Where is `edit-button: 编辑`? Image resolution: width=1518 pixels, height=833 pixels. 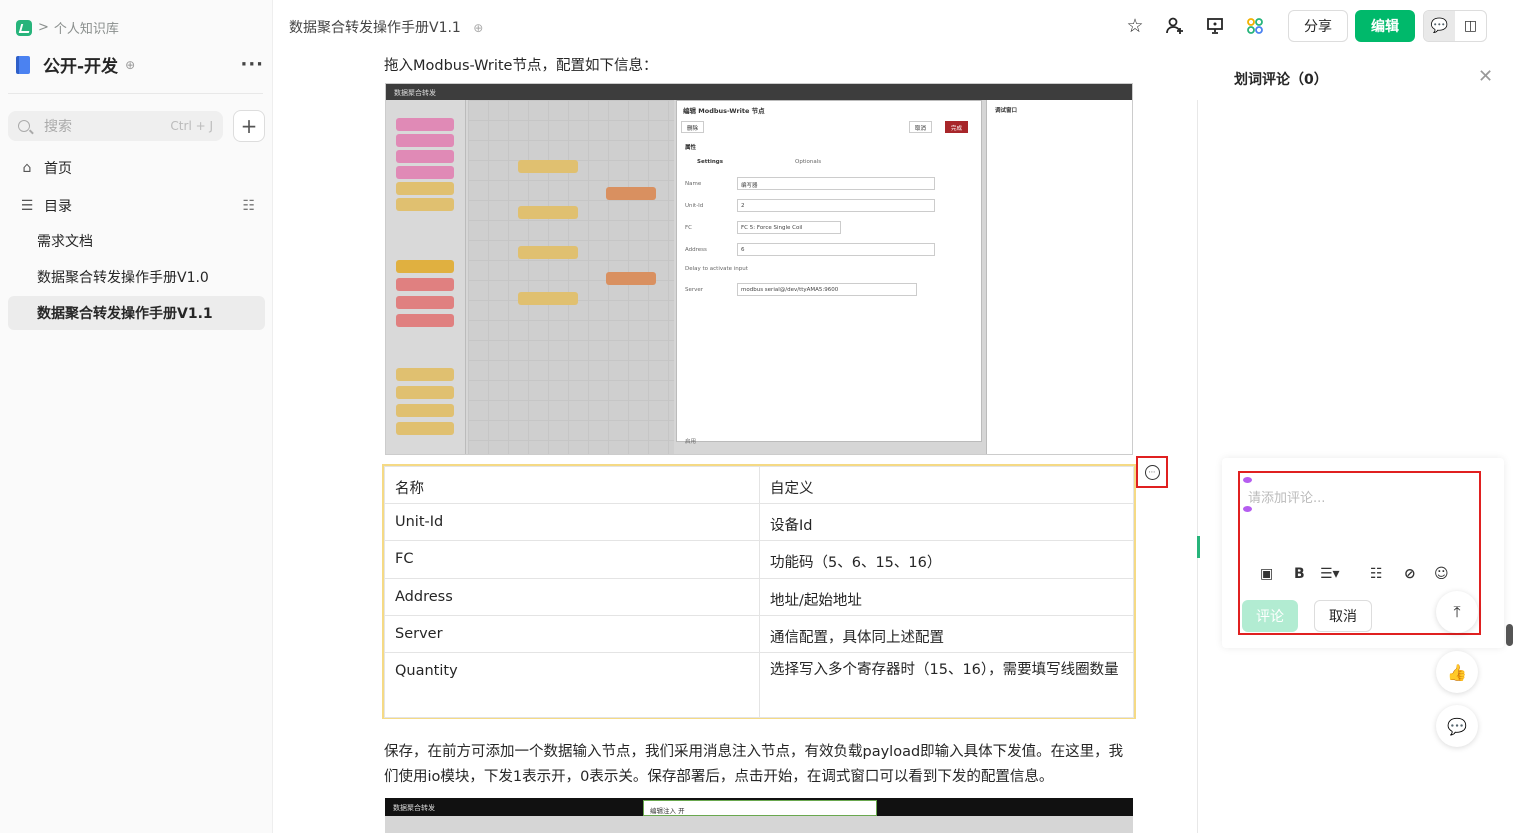
edit-button: 编辑 is located at coordinates (1385, 26).